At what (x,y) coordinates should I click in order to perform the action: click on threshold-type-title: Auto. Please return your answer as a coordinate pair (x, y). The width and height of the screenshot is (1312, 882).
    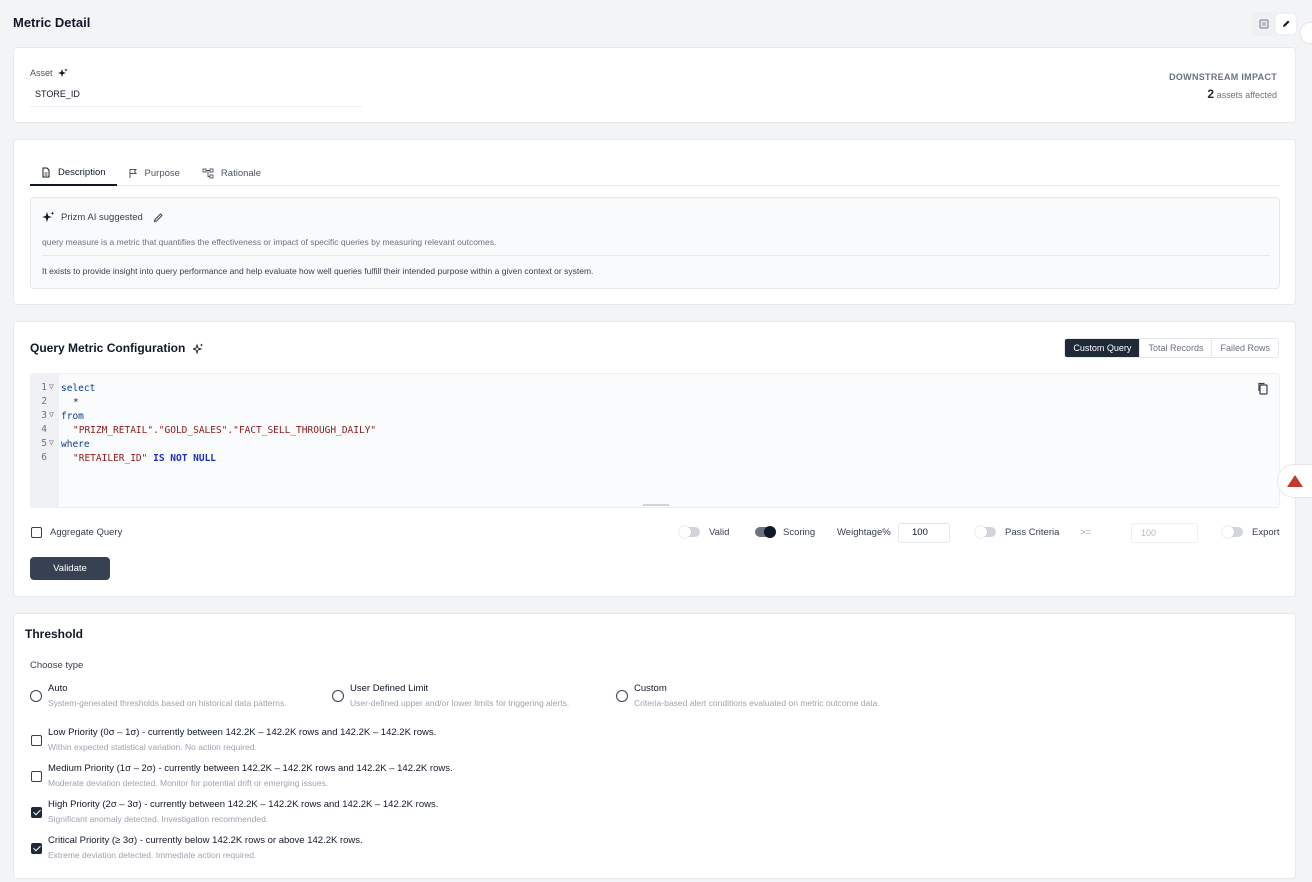
    Looking at the image, I should click on (58, 688).